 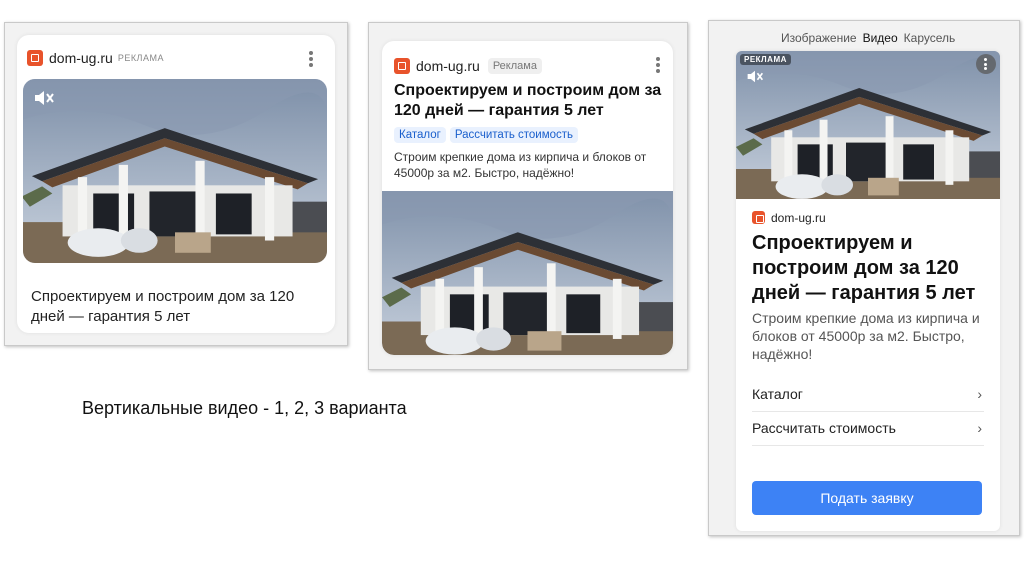 I want to click on variant1-ad-label: РЕКЛАМА, so click(x=140, y=57).